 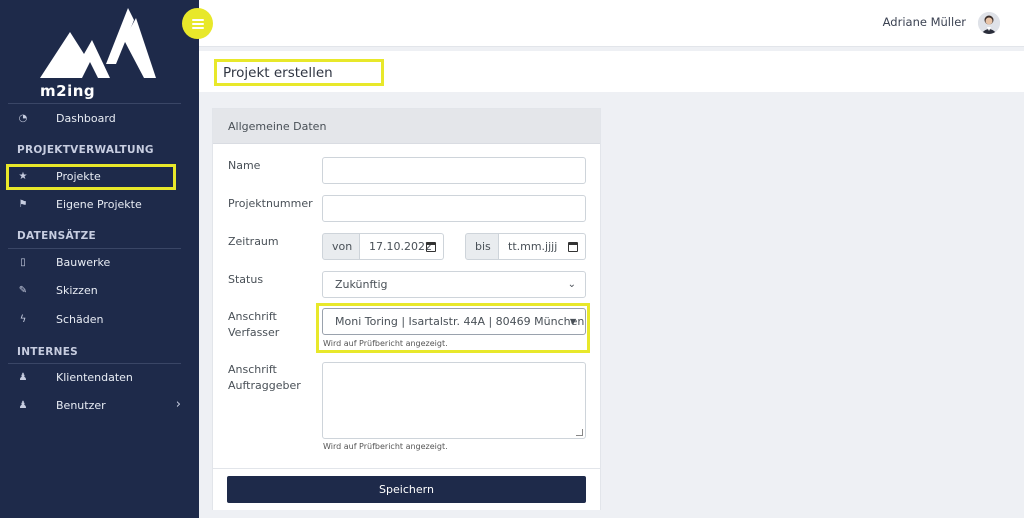 What do you see at coordinates (254, 332) in the screenshot?
I see `label-line: Verfasser` at bounding box center [254, 332].